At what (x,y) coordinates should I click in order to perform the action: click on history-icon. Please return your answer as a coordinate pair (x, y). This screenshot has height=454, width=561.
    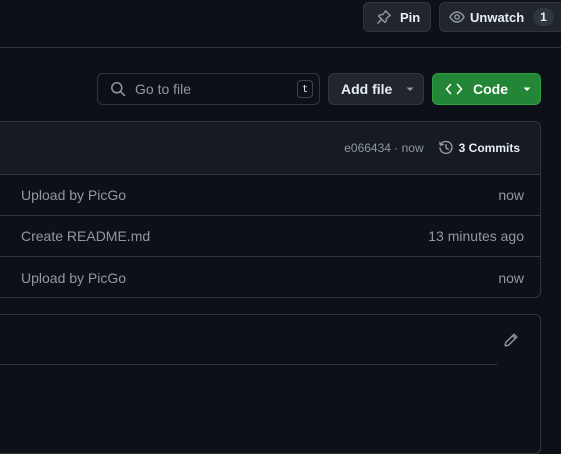
    Looking at the image, I should click on (446, 148).